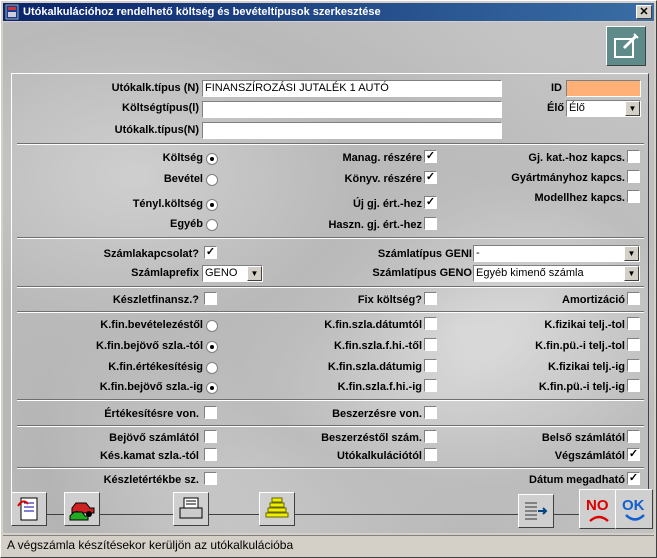  What do you see at coordinates (212, 368) in the screenshot?
I see `kfin-ertekesitesig-radio` at bounding box center [212, 368].